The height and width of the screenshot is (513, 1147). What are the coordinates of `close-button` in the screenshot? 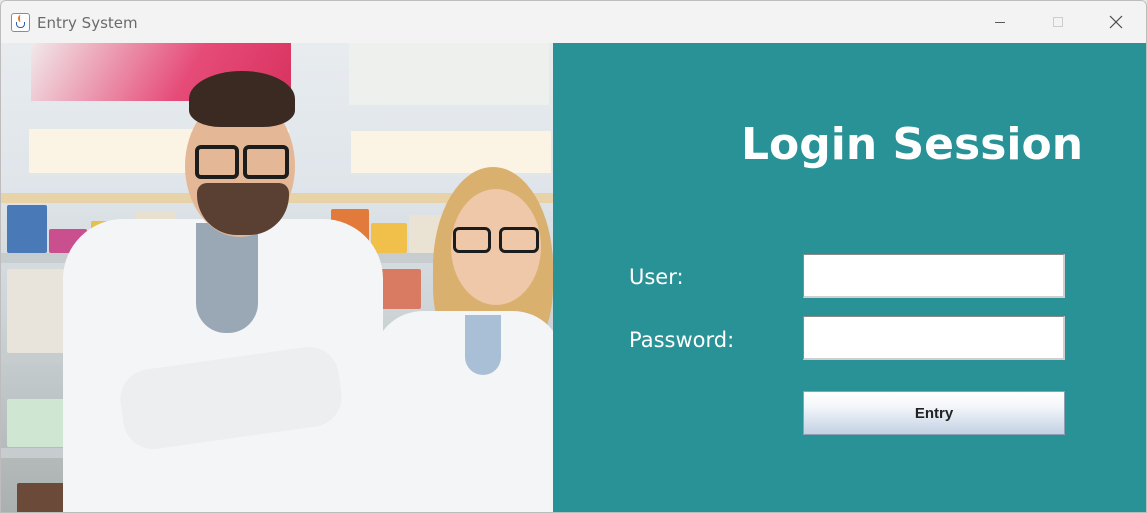 It's located at (1116, 22).